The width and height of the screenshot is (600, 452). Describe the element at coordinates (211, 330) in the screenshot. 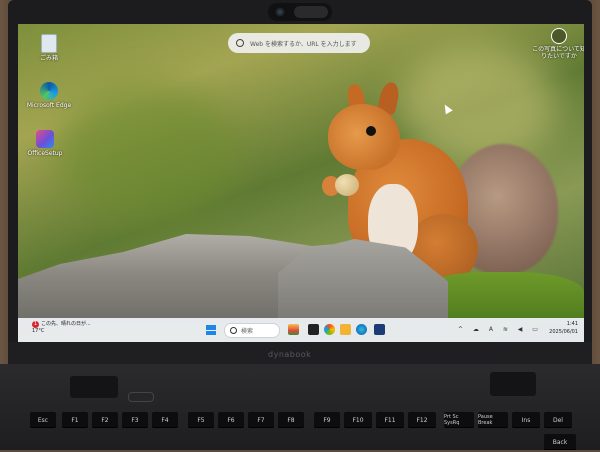

I see `windows-start-icon` at that location.